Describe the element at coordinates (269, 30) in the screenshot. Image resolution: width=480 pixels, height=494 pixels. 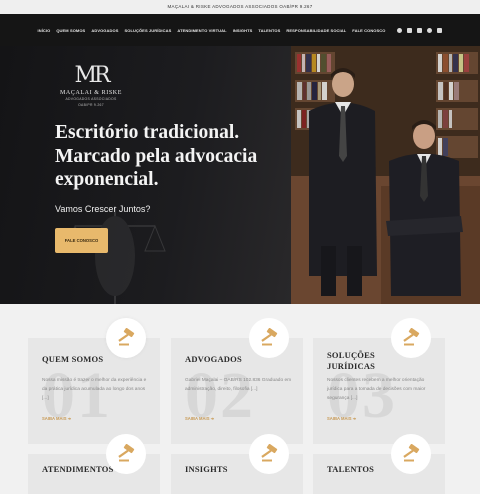
I see `nav-item-talentos: TALENTOS` at that location.